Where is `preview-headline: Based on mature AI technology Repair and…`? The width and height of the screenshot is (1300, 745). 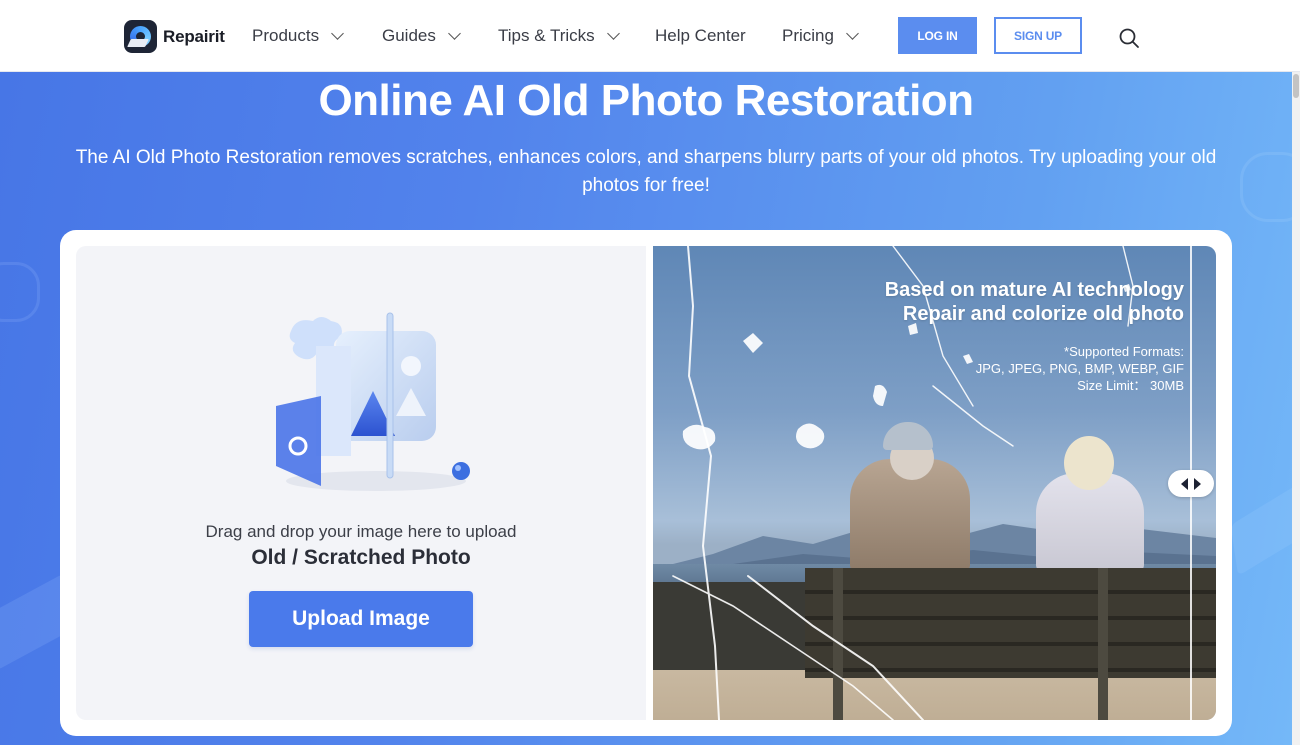 preview-headline: Based on mature AI technology Repair and… is located at coordinates (1034, 302).